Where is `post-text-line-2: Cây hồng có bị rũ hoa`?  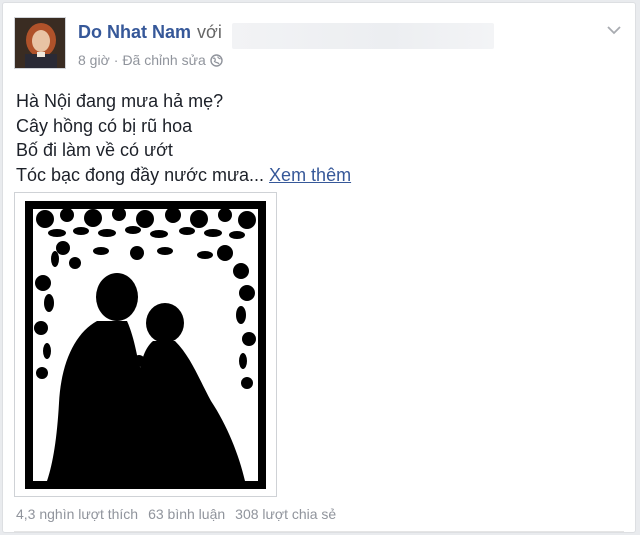 post-text-line-2: Cây hồng có bị rũ hoa is located at coordinates (104, 125).